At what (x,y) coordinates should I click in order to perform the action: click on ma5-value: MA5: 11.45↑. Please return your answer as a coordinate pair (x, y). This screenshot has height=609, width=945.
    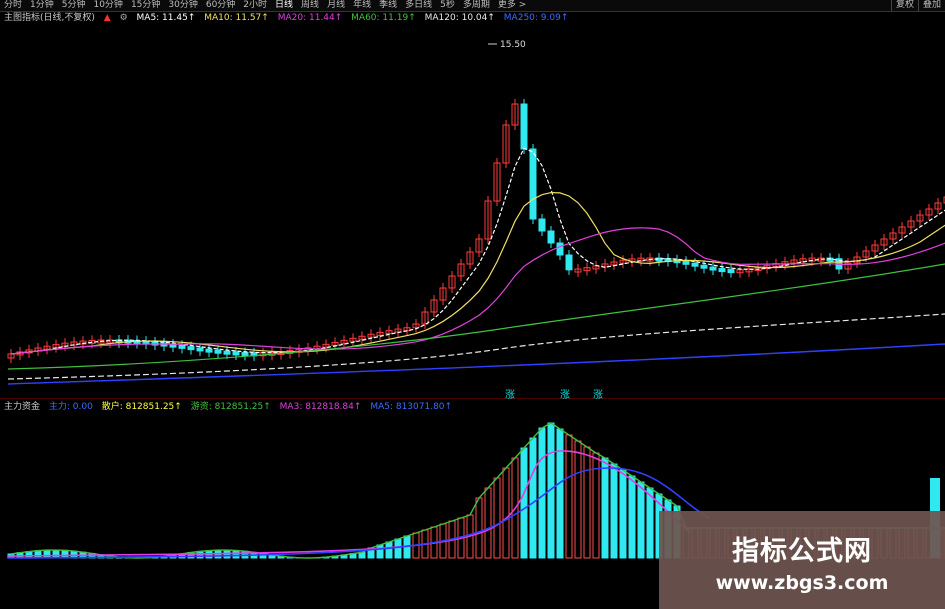
    Looking at the image, I should click on (166, 18).